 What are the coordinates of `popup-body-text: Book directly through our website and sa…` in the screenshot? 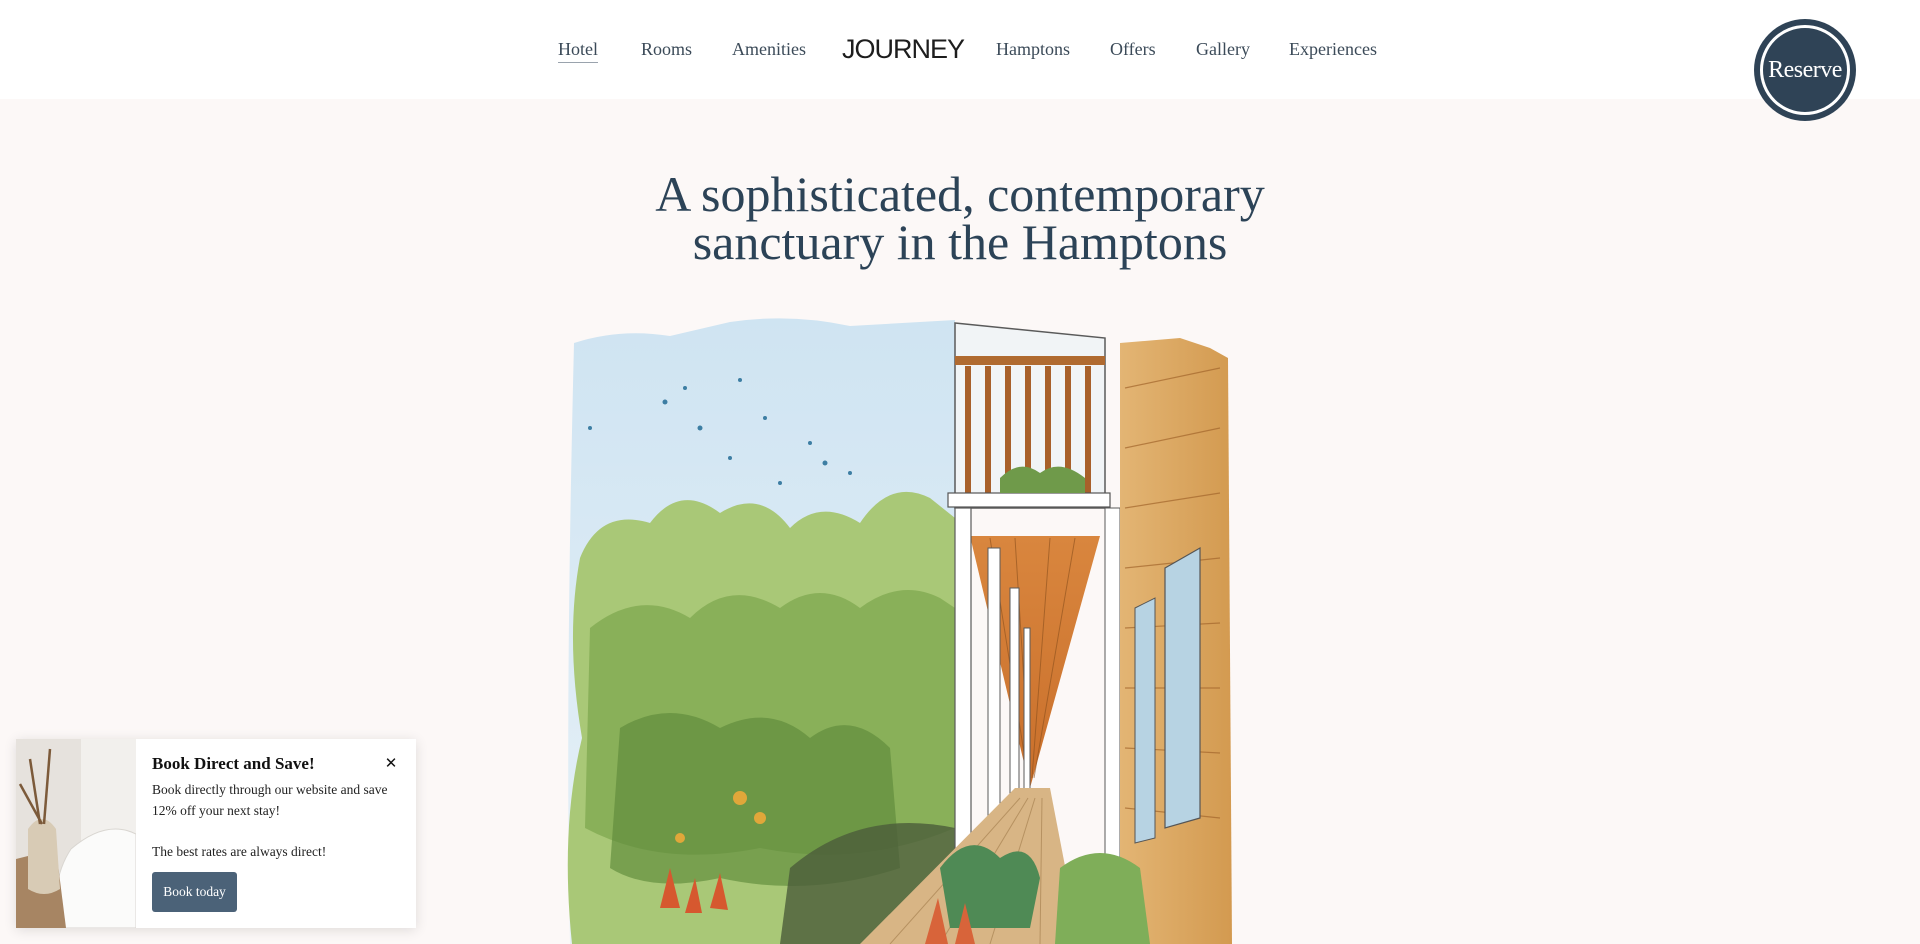 It's located at (270, 800).